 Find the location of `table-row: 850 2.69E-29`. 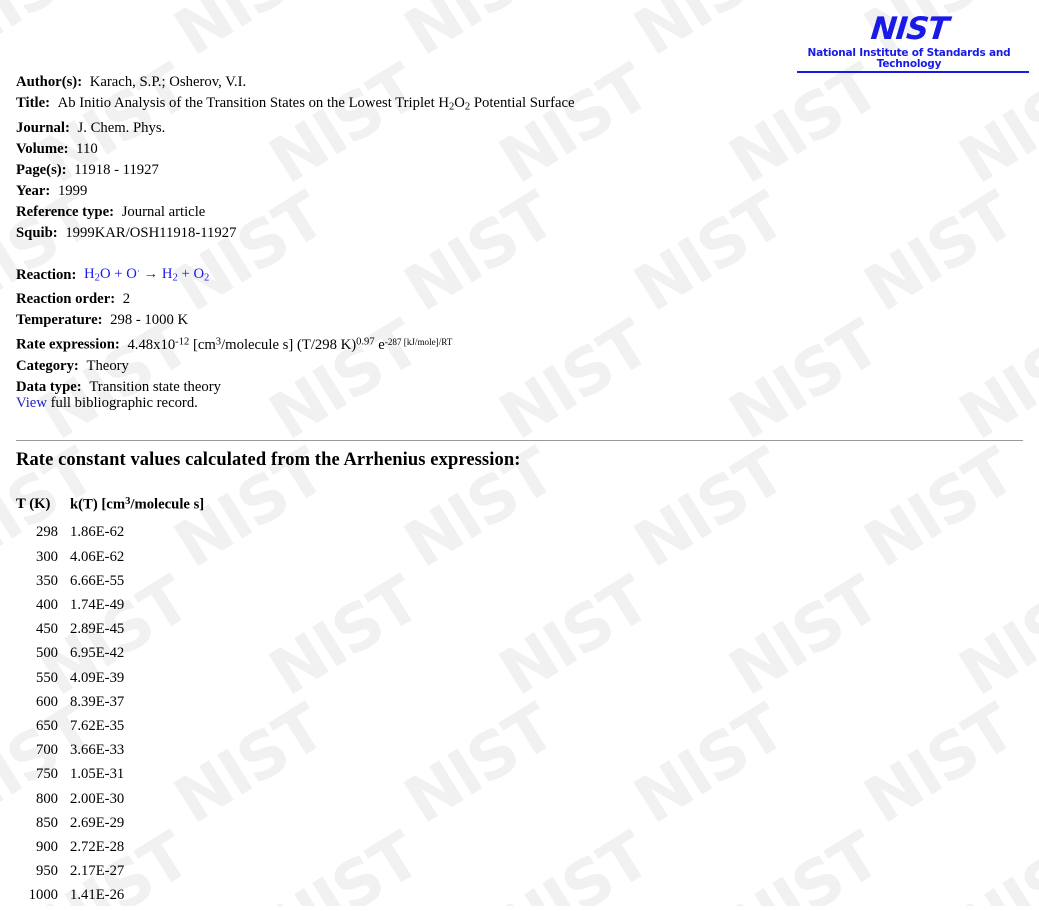

table-row: 850 2.69E-29 is located at coordinates (110, 827).